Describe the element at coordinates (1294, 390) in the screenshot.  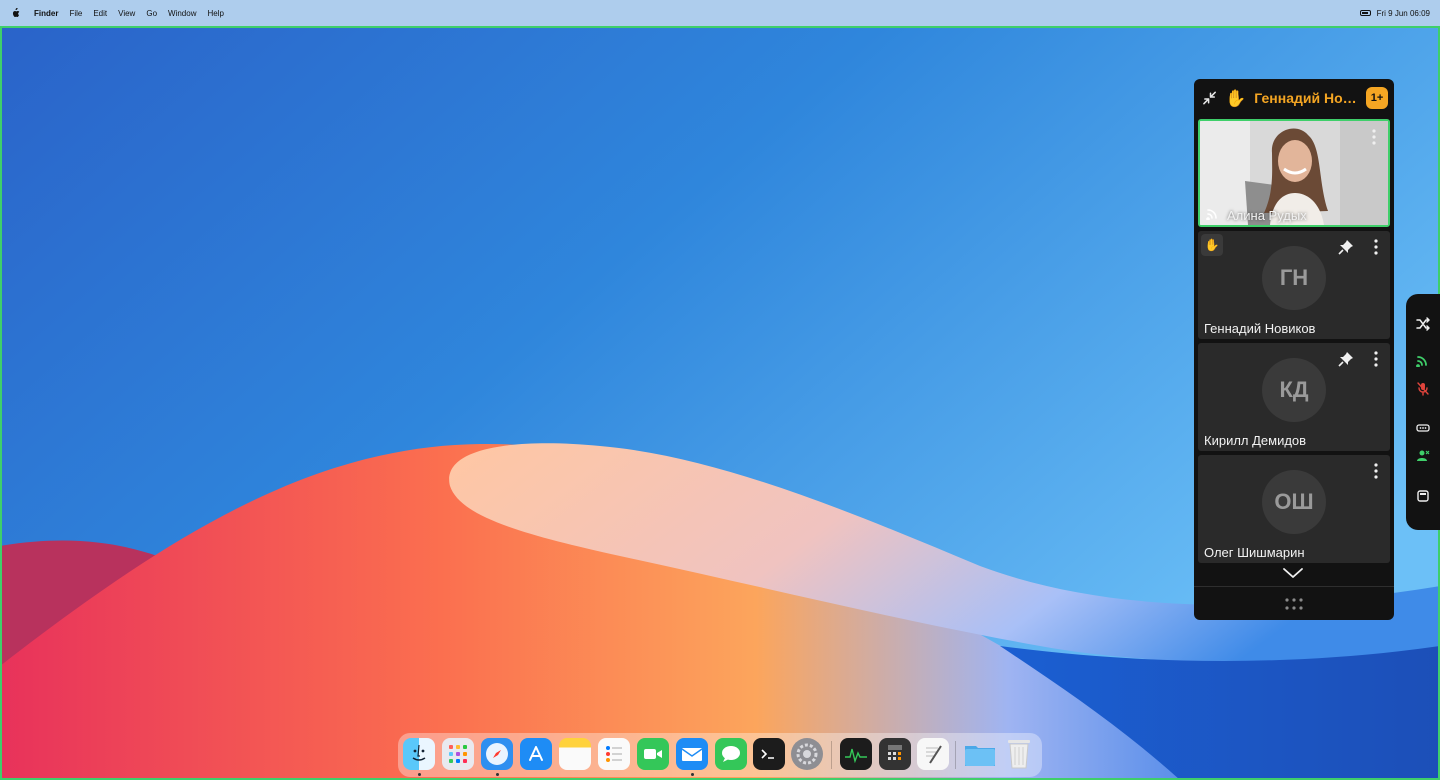
I see `avatar: КД` at that location.